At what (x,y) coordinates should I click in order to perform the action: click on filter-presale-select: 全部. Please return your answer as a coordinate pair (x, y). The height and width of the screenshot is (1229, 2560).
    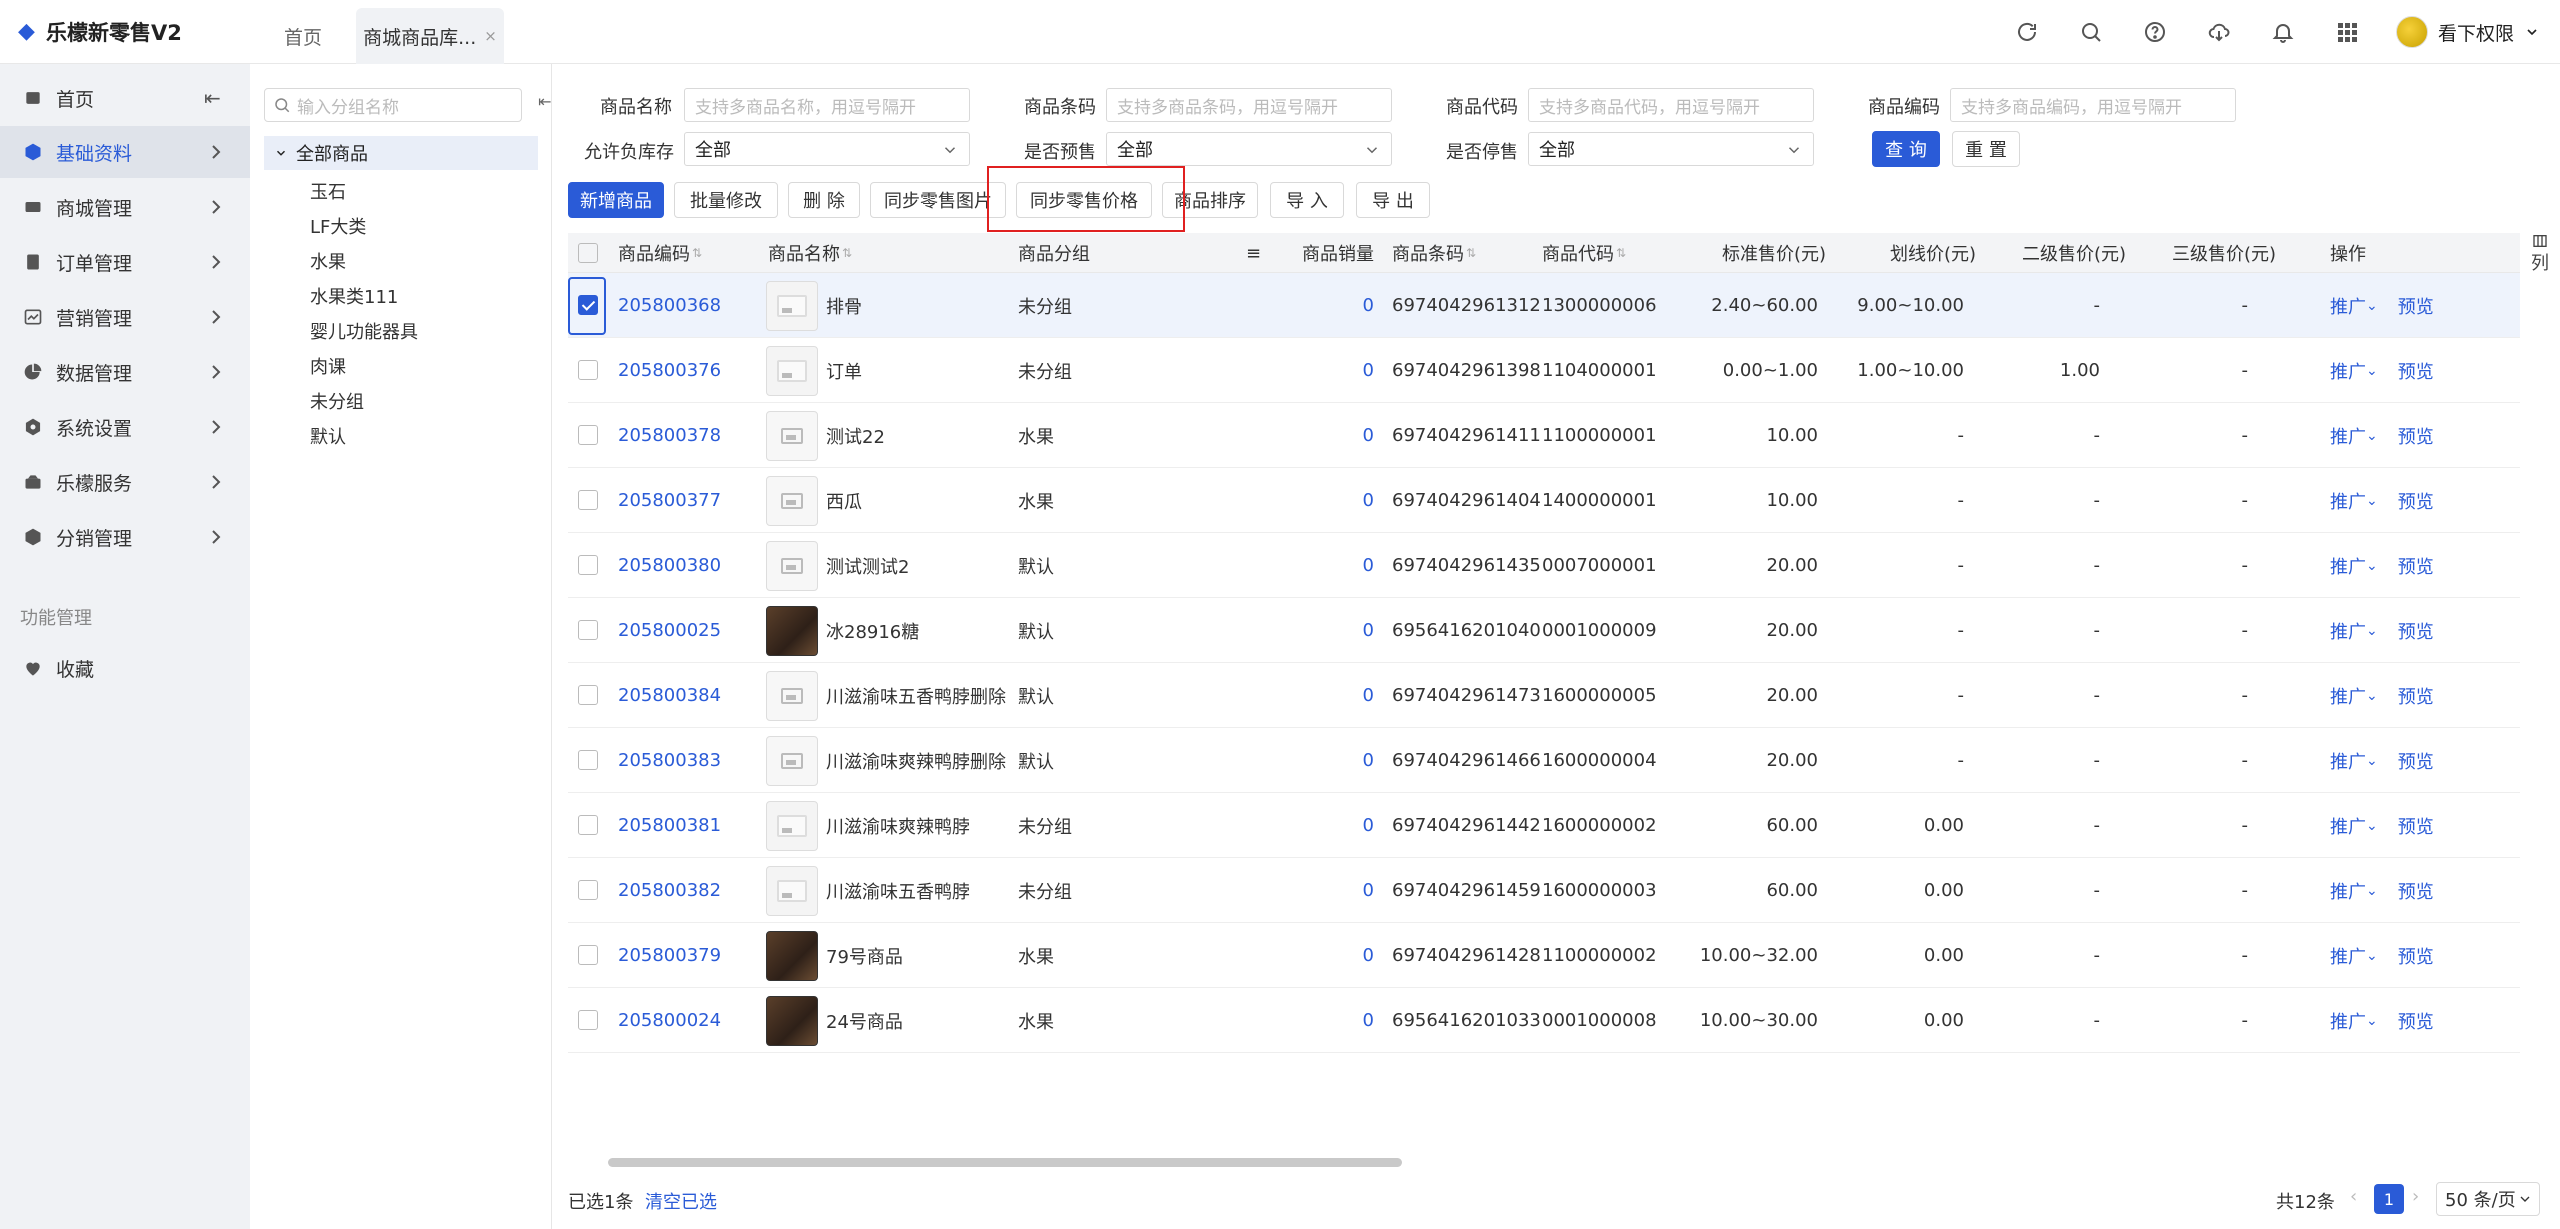
    Looking at the image, I should click on (1249, 149).